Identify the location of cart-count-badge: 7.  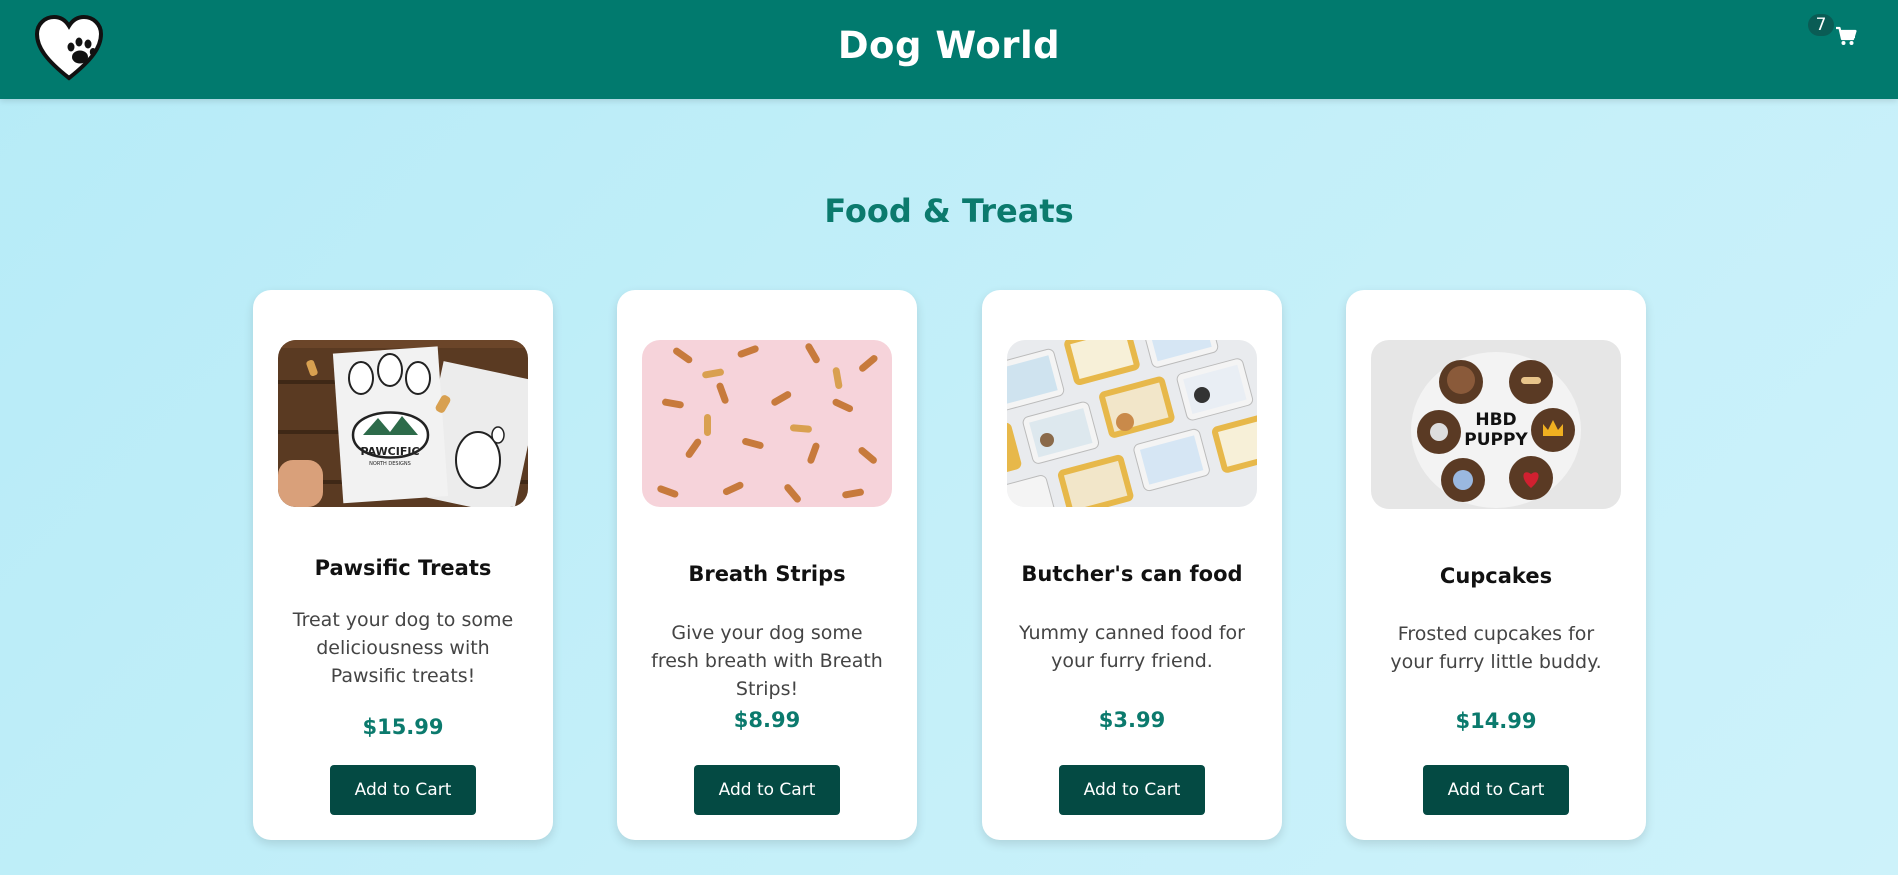
(1821, 25).